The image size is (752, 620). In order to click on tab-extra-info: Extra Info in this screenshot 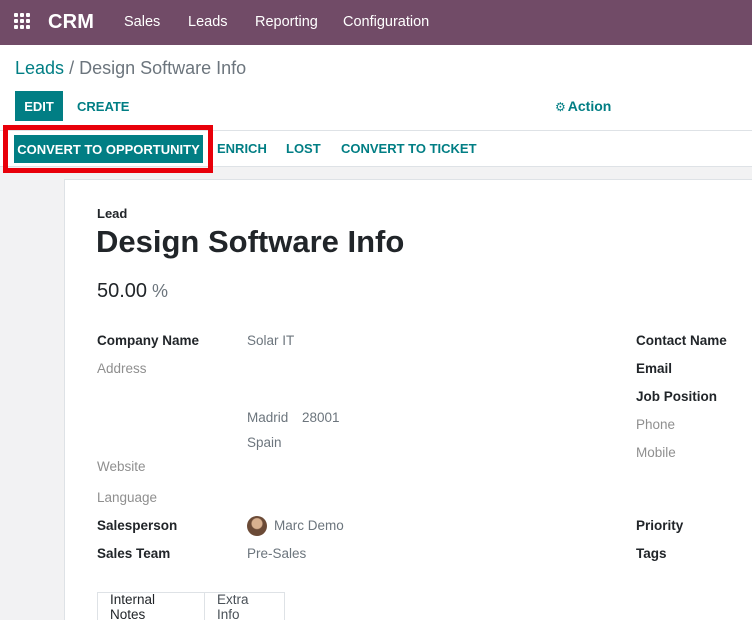, I will do `click(244, 606)`.